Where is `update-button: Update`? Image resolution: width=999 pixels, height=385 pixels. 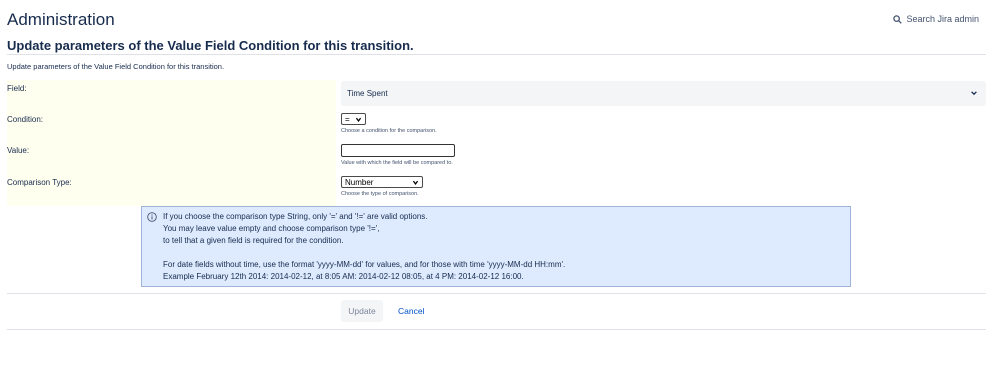
update-button: Update is located at coordinates (362, 311).